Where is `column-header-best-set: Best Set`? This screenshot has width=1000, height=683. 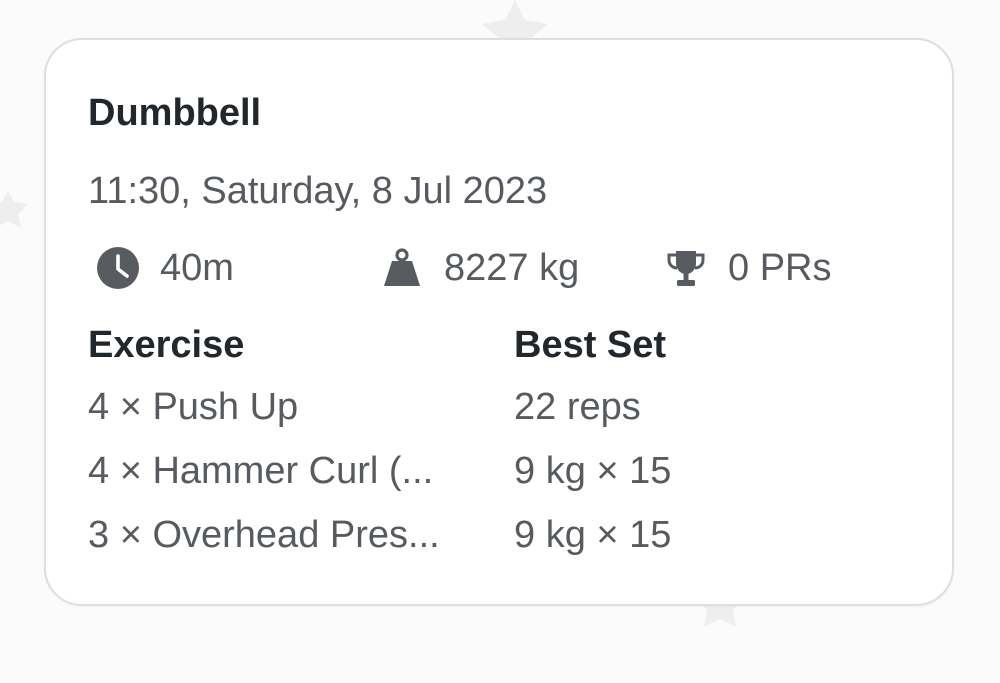 column-header-best-set: Best Set is located at coordinates (590, 345).